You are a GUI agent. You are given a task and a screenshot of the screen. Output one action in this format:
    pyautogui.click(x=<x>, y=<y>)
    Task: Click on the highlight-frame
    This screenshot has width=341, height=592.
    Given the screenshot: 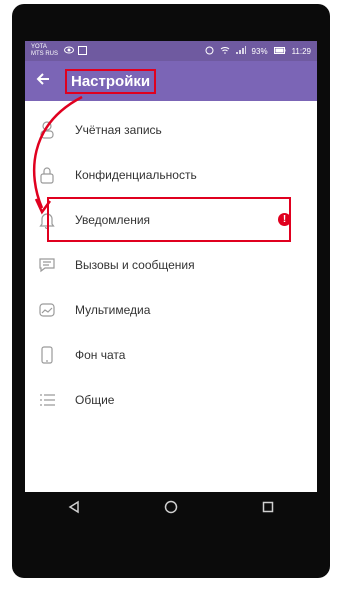 What is the action you would take?
    pyautogui.click(x=169, y=219)
    